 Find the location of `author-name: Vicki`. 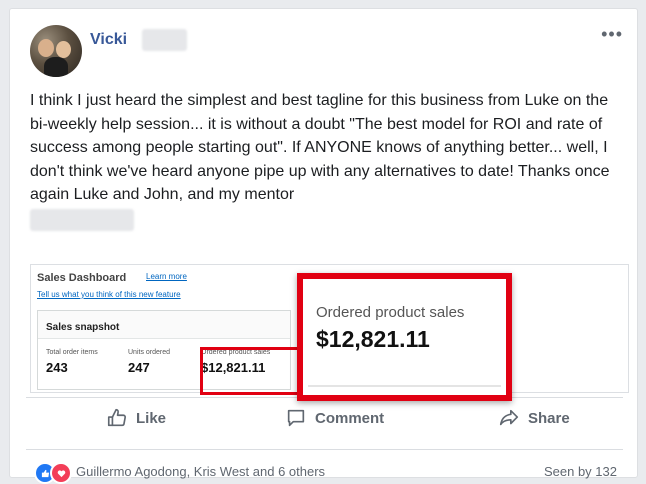

author-name: Vicki is located at coordinates (108, 40).